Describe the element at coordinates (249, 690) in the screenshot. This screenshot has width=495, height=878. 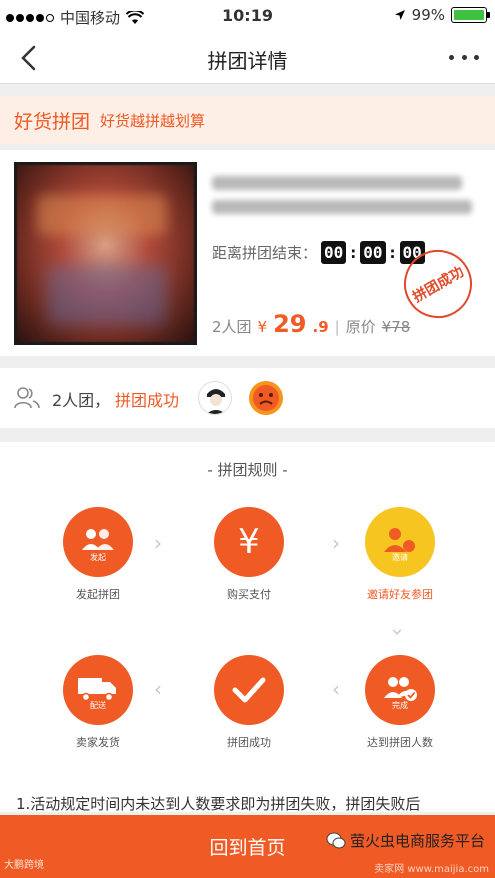
I see `step-success-icon` at that location.